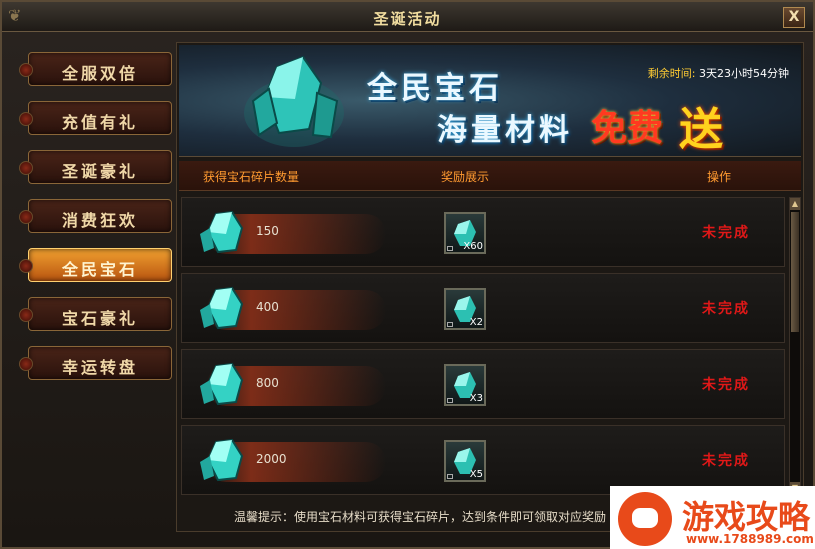 The width and height of the screenshot is (815, 549). Describe the element at coordinates (267, 231) in the screenshot. I see `fragment-count: 150` at that location.